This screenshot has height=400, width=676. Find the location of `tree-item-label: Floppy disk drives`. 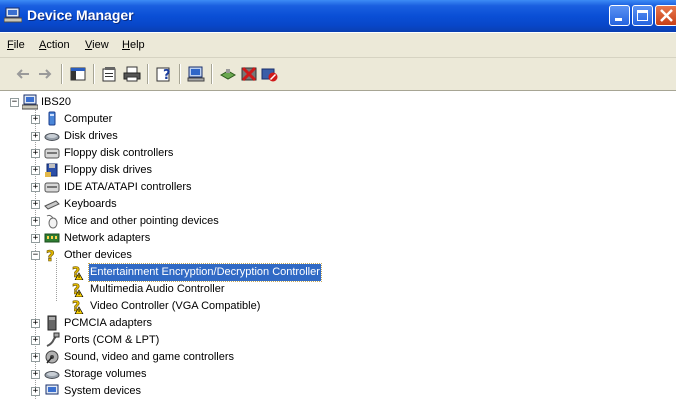

tree-item-label: Floppy disk drives is located at coordinates (108, 170).